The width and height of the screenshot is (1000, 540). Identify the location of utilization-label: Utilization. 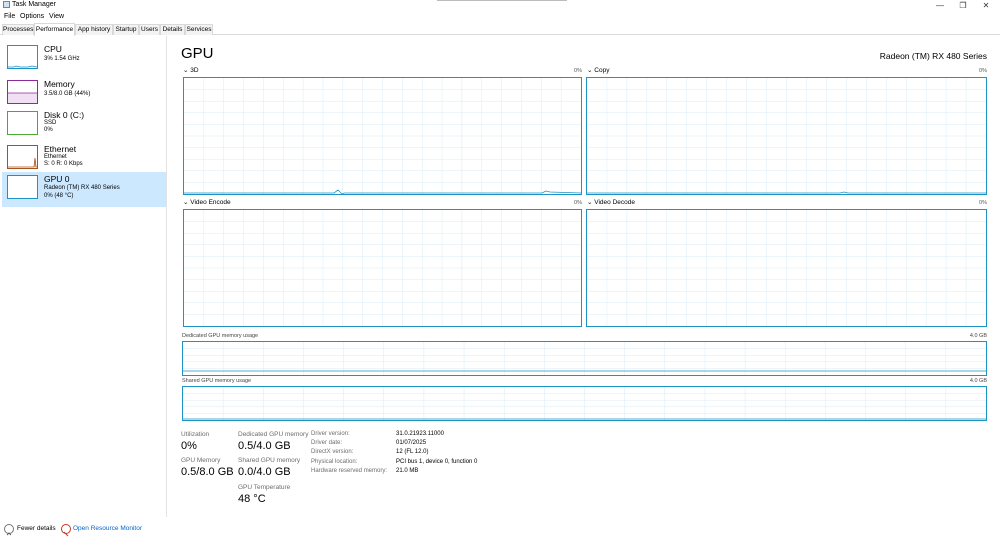
(195, 434).